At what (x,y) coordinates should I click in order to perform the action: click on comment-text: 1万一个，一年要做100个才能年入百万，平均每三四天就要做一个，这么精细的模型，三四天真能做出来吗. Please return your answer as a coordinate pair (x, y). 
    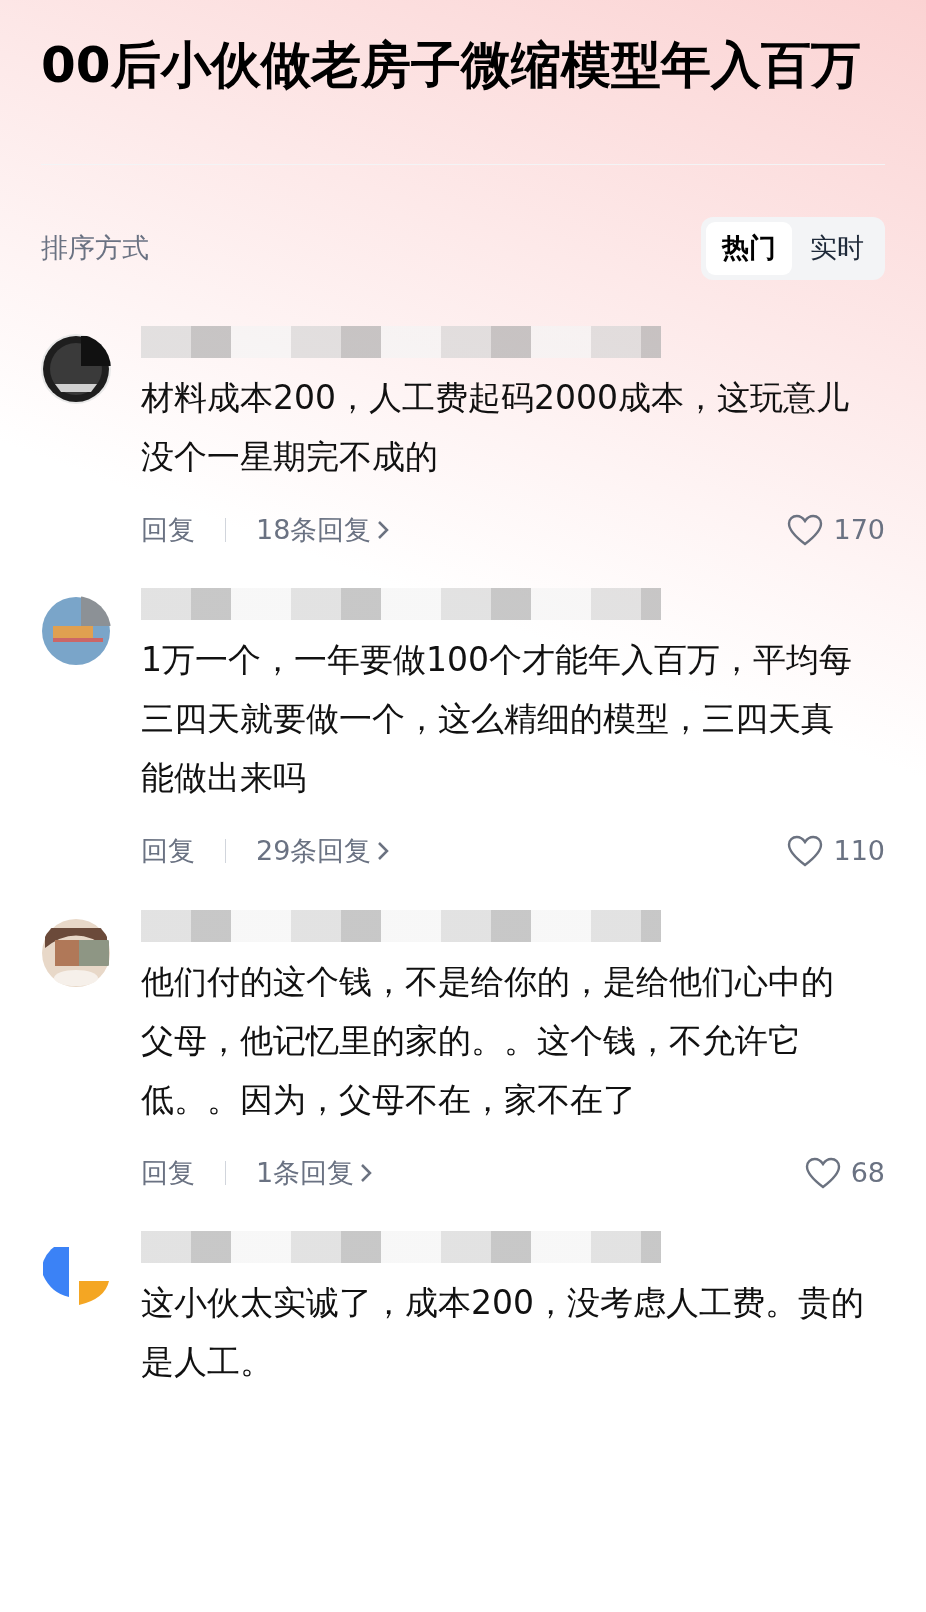
    Looking at the image, I should click on (497, 719).